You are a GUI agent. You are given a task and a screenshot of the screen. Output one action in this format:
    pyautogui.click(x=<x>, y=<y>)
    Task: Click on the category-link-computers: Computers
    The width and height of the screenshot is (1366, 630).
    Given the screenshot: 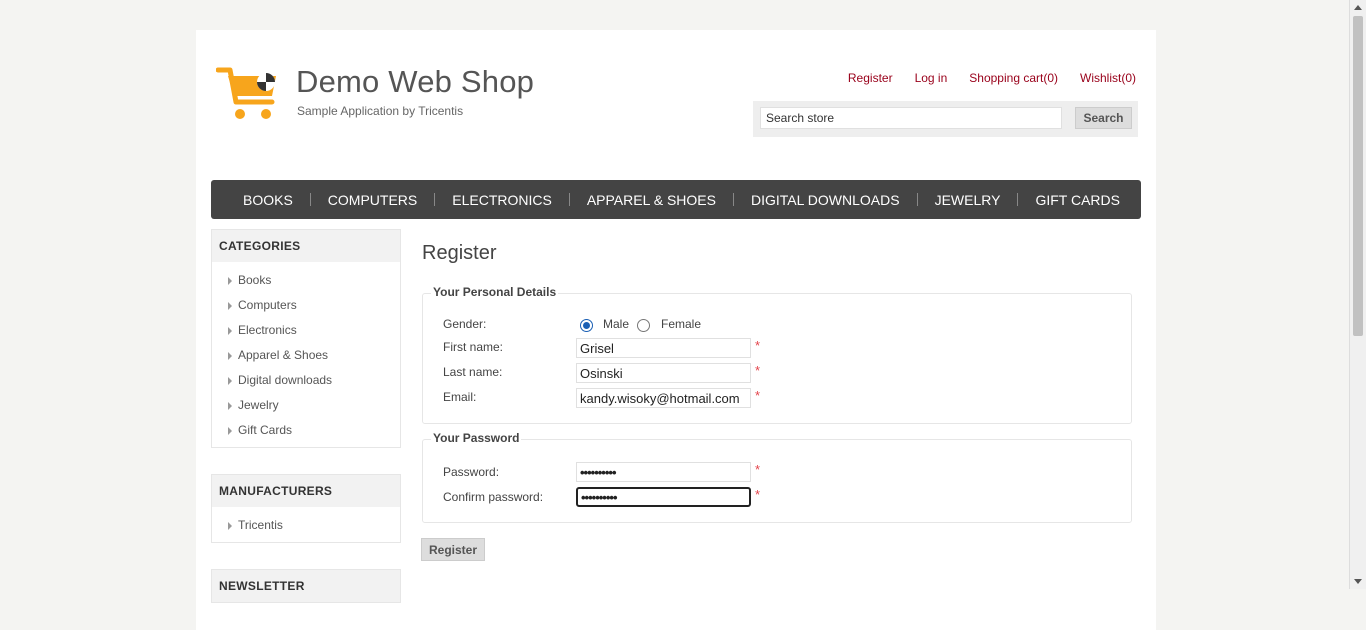 What is the action you would take?
    pyautogui.click(x=267, y=305)
    